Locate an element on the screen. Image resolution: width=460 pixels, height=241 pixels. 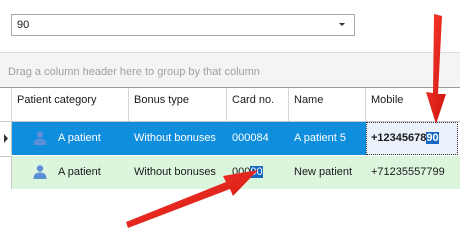
column-header-label: Mobile is located at coordinates (387, 100).